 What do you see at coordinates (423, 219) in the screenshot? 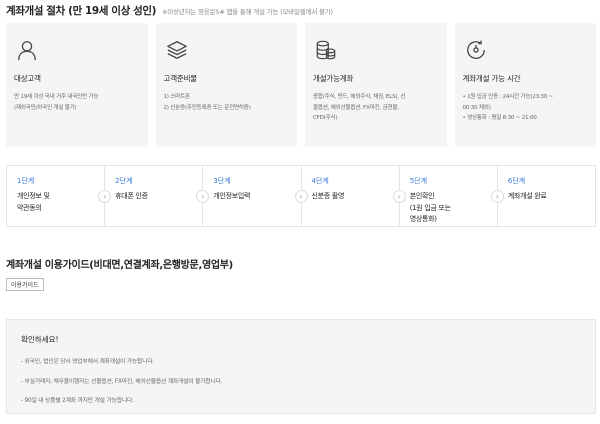
I see `step-label: 영상통화)` at bounding box center [423, 219].